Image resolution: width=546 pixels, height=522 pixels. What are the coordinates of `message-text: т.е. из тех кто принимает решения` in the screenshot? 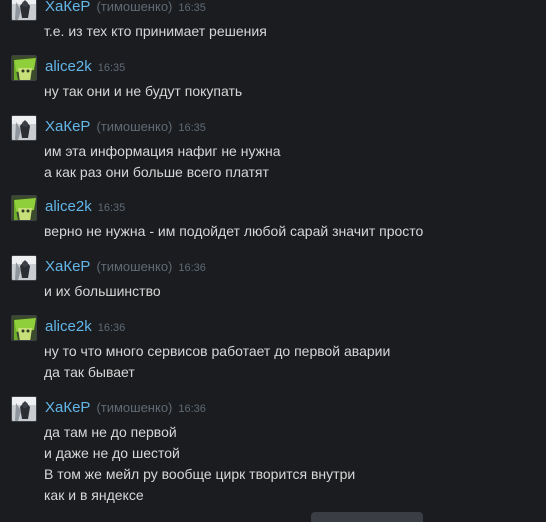 It's located at (155, 31).